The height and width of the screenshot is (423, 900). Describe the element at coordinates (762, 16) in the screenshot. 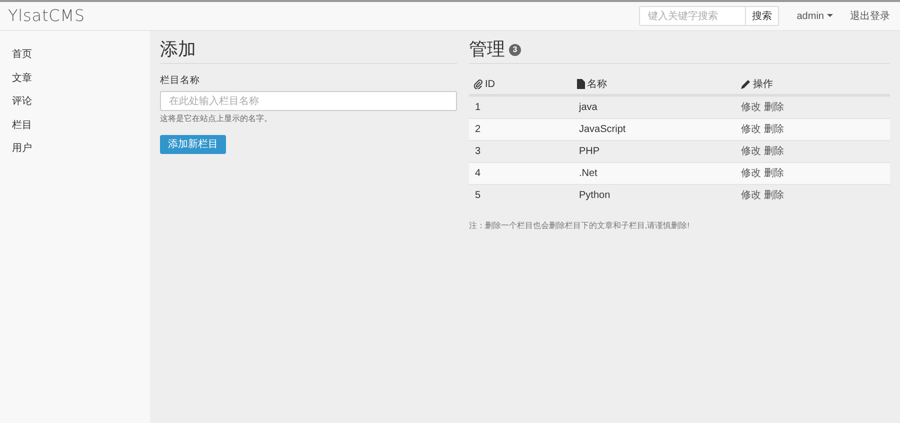

I see `search-button: 搜索` at that location.